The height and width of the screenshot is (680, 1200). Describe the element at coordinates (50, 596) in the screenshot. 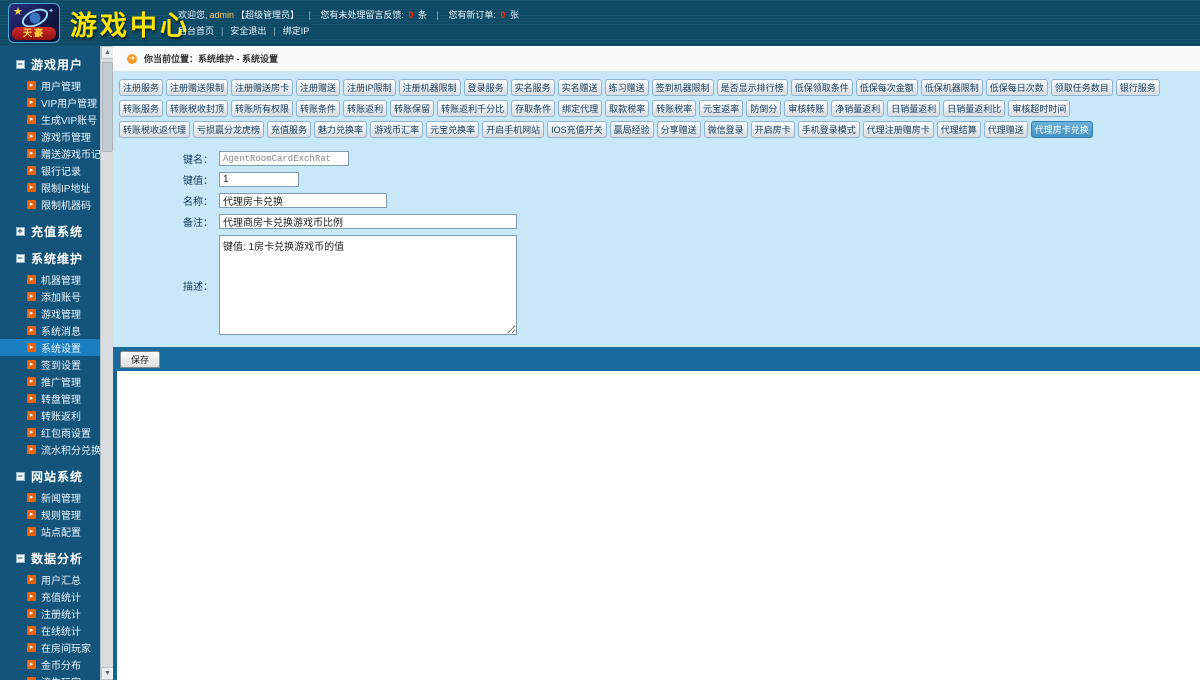

I see `sidebar-item: ▸ 充值统计` at that location.